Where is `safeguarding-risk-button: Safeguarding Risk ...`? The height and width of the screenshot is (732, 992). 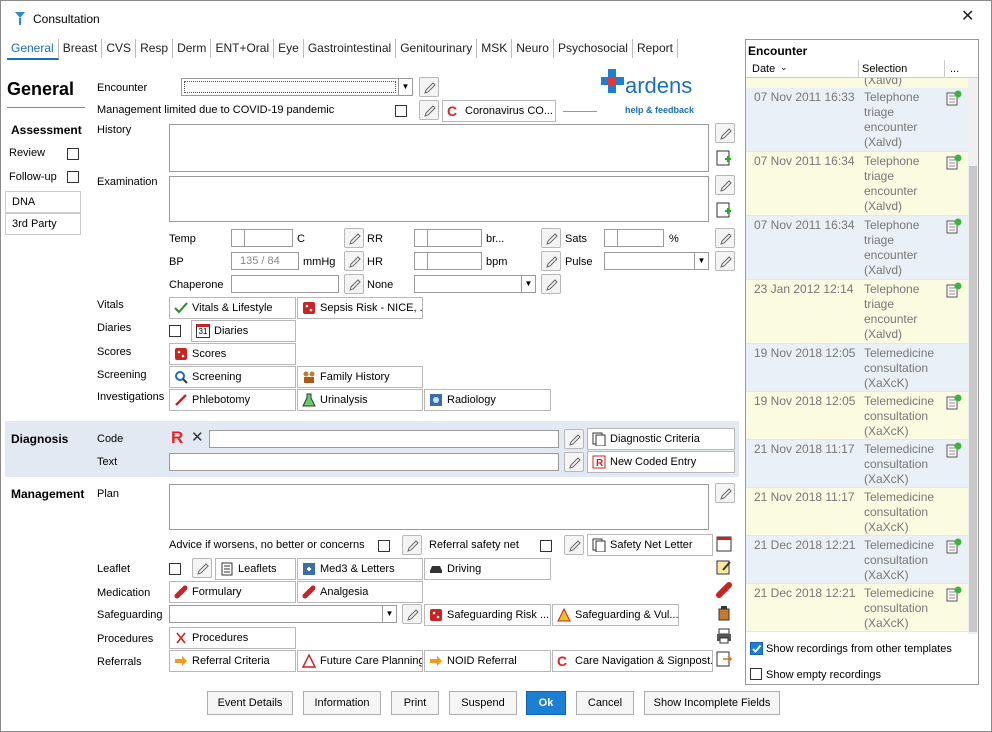 safeguarding-risk-button: Safeguarding Risk ... is located at coordinates (487, 615).